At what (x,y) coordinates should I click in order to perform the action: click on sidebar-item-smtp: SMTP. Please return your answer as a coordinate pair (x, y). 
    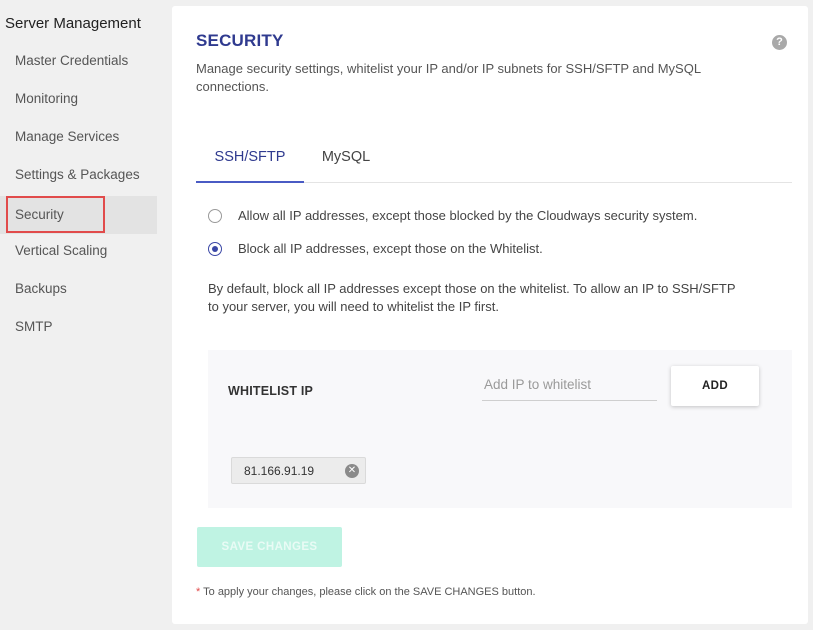
    Looking at the image, I should click on (78, 327).